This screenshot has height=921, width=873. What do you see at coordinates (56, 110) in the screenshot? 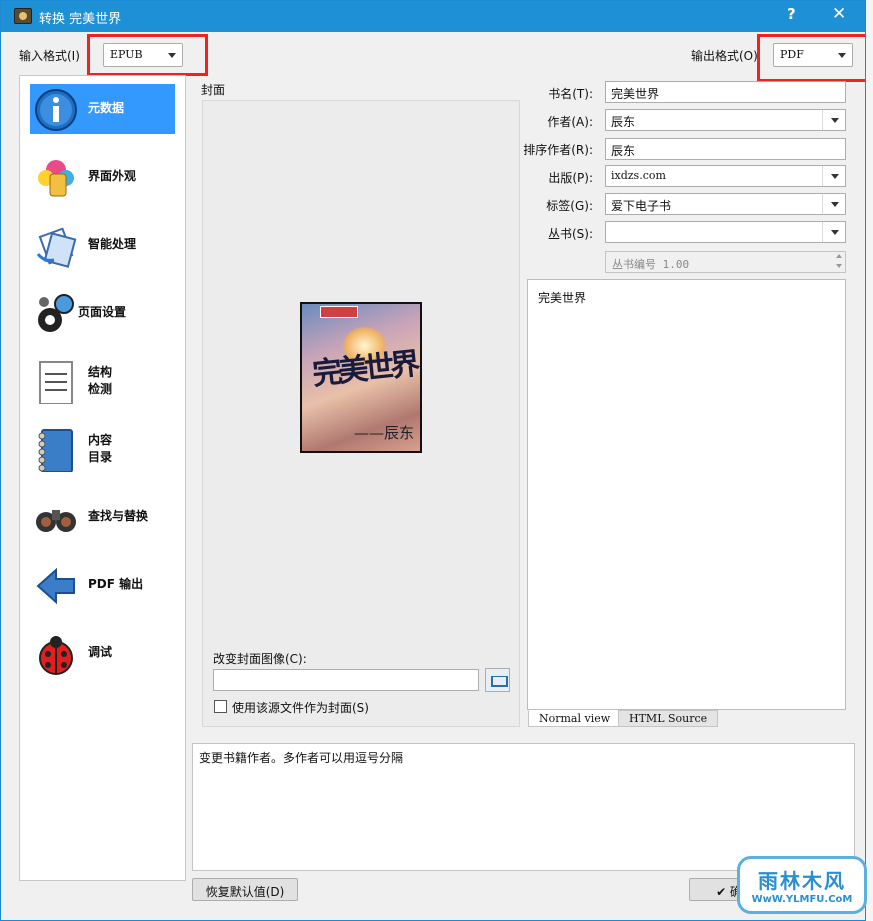
I see `info-icon` at bounding box center [56, 110].